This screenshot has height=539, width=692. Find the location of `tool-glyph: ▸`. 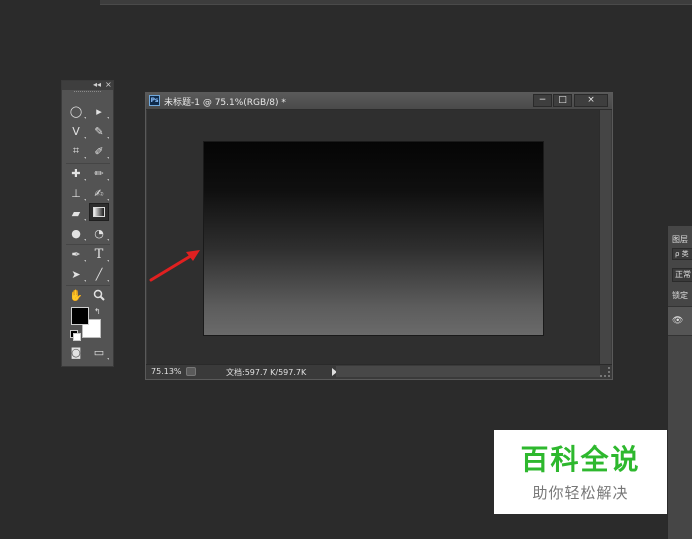

tool-glyph: ▸ is located at coordinates (99, 111).